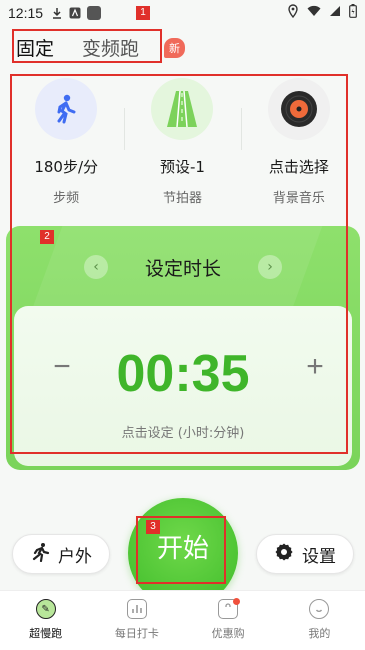  Describe the element at coordinates (40, 554) in the screenshot. I see `runner-icon` at that location.